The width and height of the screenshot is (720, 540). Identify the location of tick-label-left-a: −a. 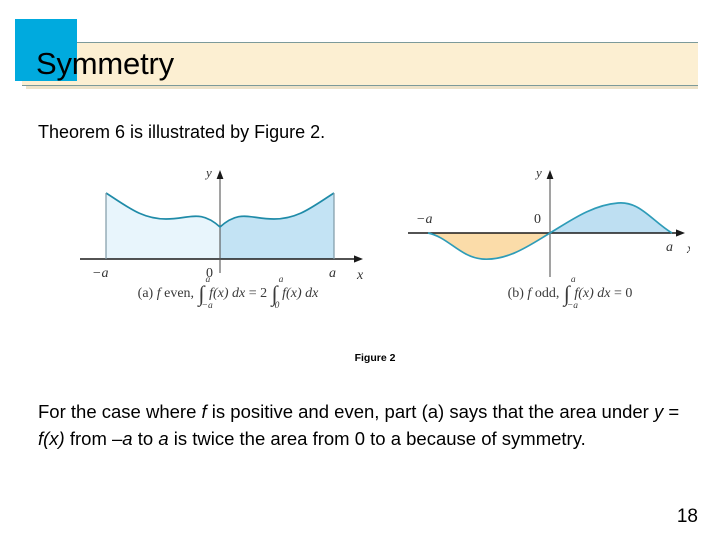
(100, 273).